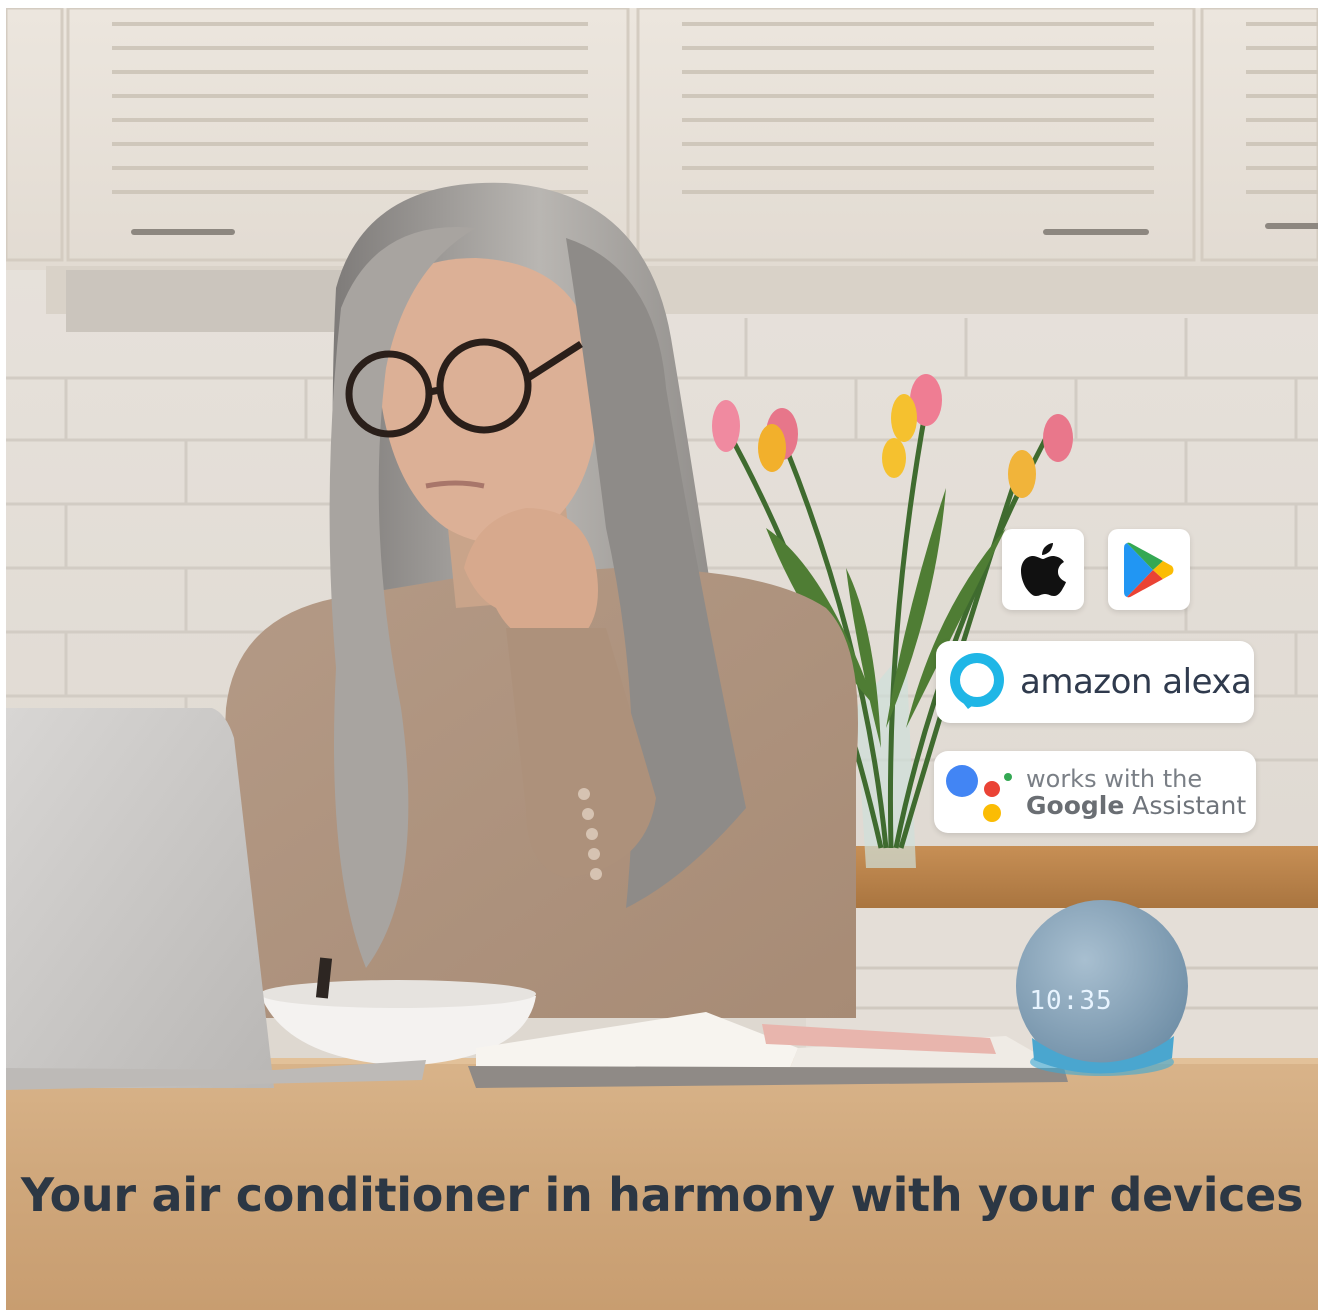  Describe the element at coordinates (1071, 1001) in the screenshot. I see `speaker-clock-readout: 10:35` at that location.